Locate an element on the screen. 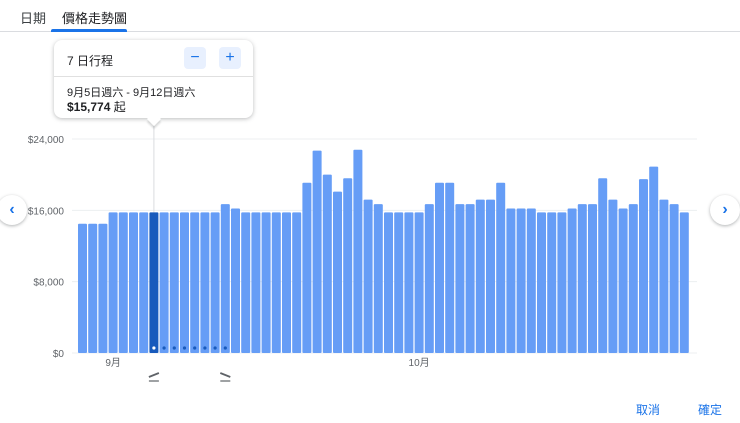  confirm-button: 確定 is located at coordinates (710, 409).